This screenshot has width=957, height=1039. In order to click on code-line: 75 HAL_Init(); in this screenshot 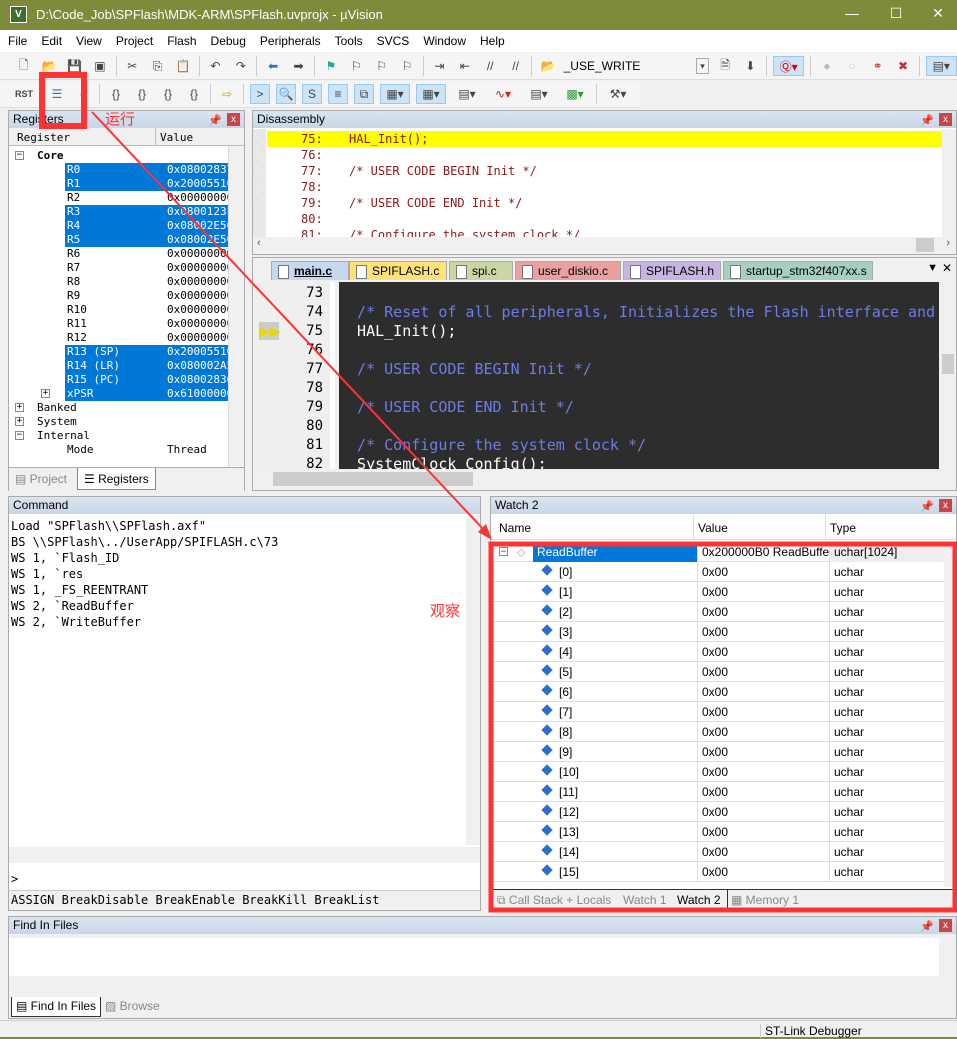, I will do `click(596, 331)`.